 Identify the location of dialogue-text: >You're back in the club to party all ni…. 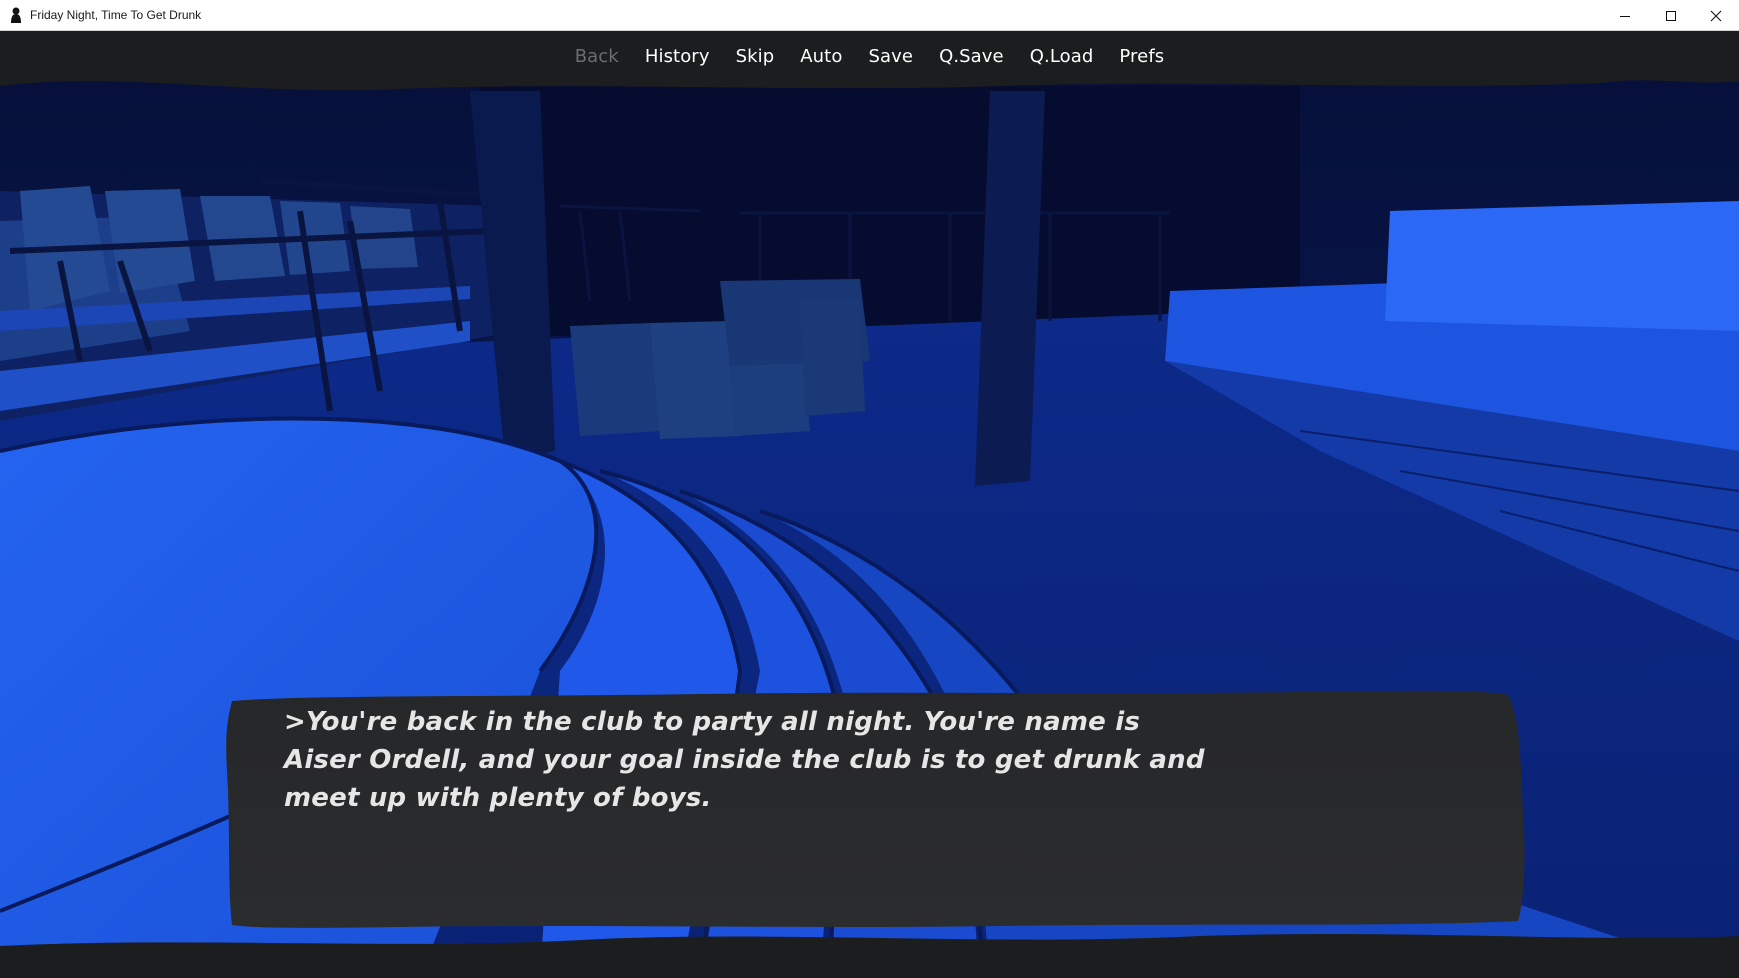
(744, 760).